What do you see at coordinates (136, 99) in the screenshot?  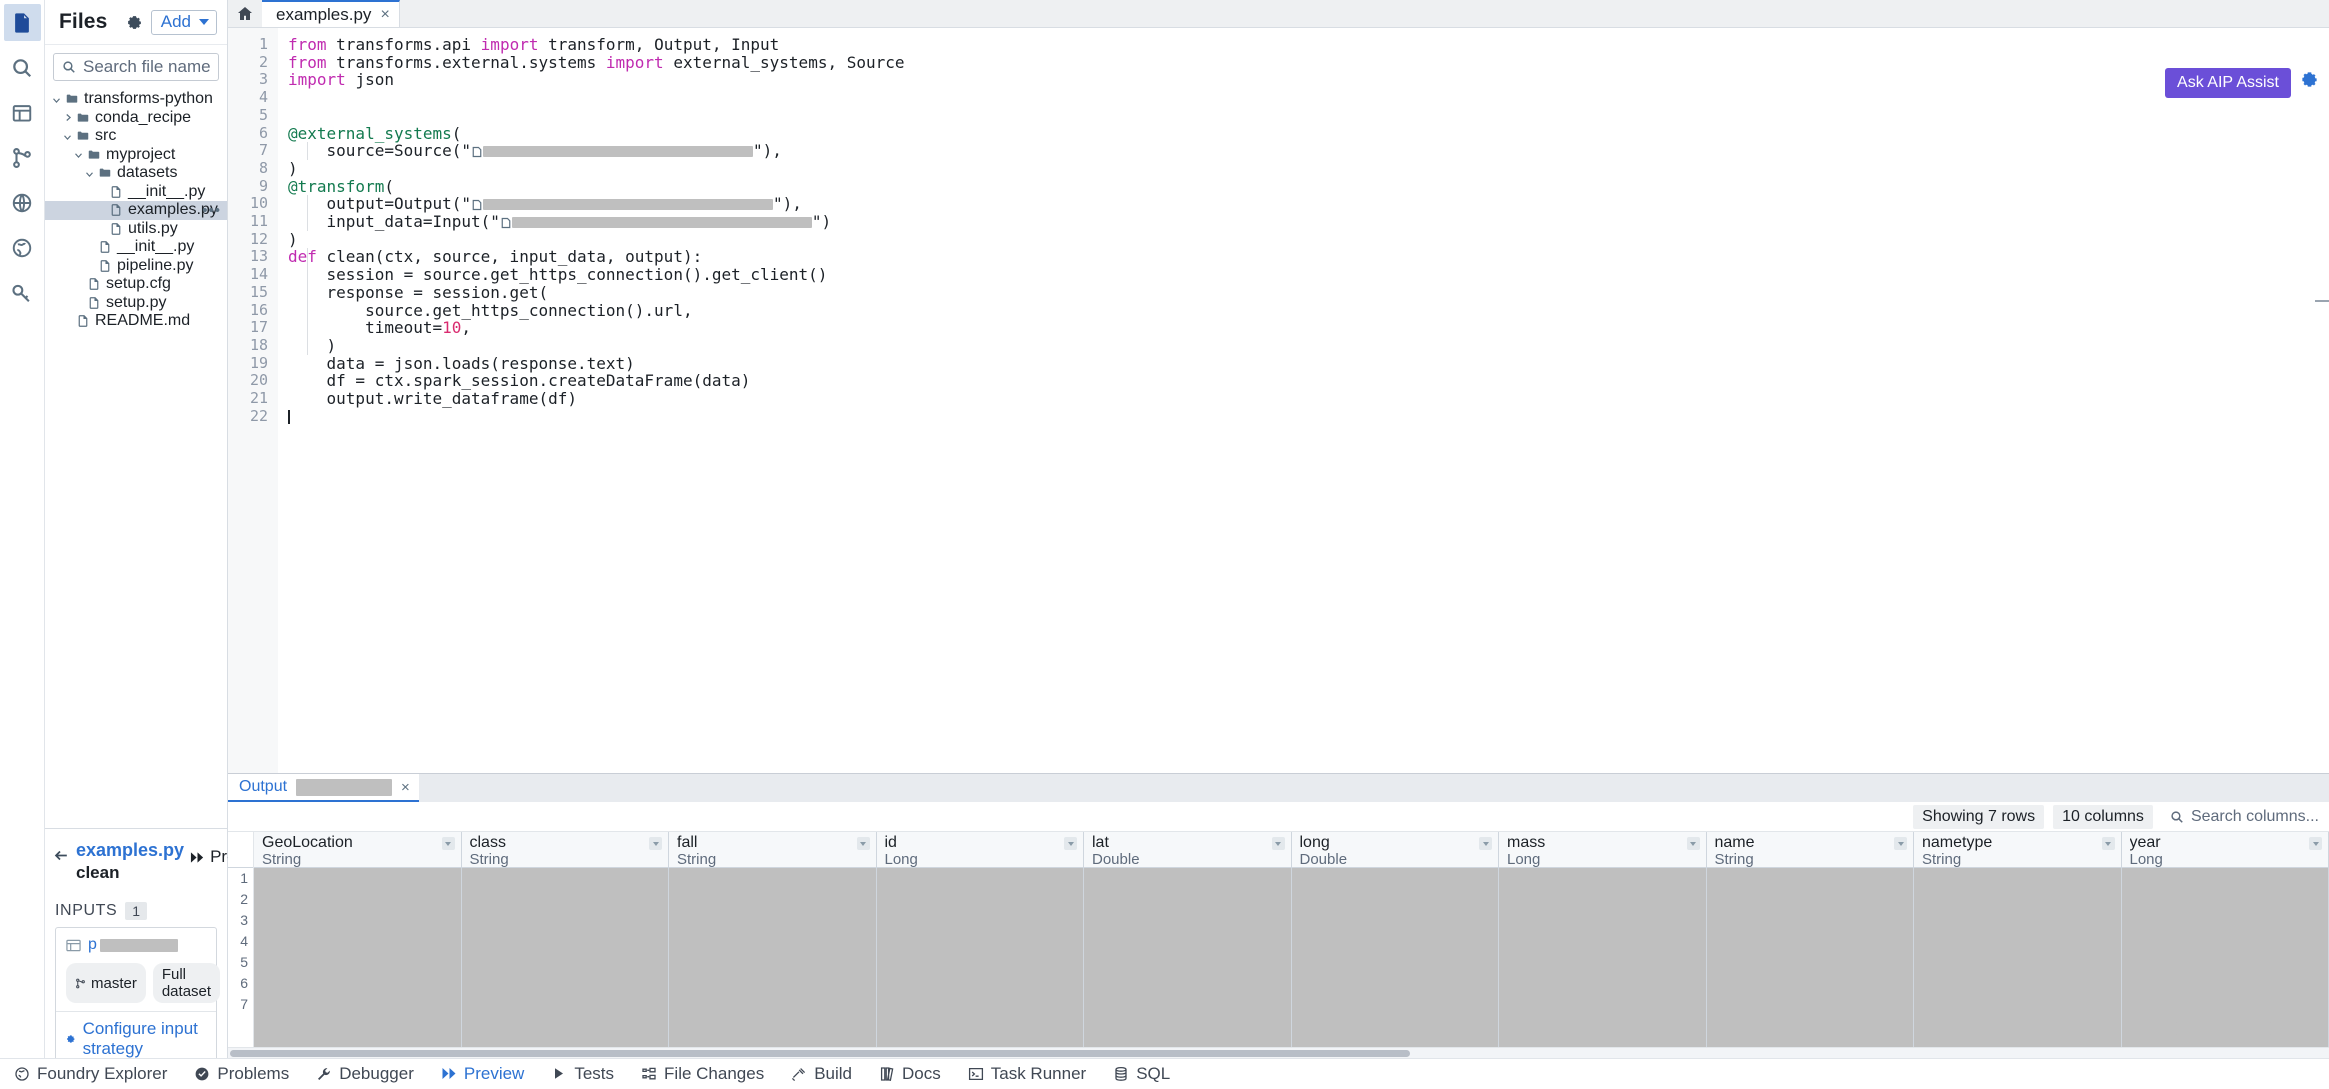 I see `tree-folder-transforms-python: transforms-python` at bounding box center [136, 99].